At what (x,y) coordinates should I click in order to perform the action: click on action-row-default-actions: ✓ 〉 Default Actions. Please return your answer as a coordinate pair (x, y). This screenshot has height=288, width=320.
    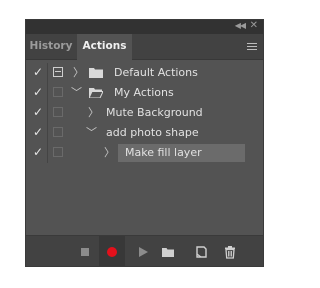
    Looking at the image, I should click on (144, 73).